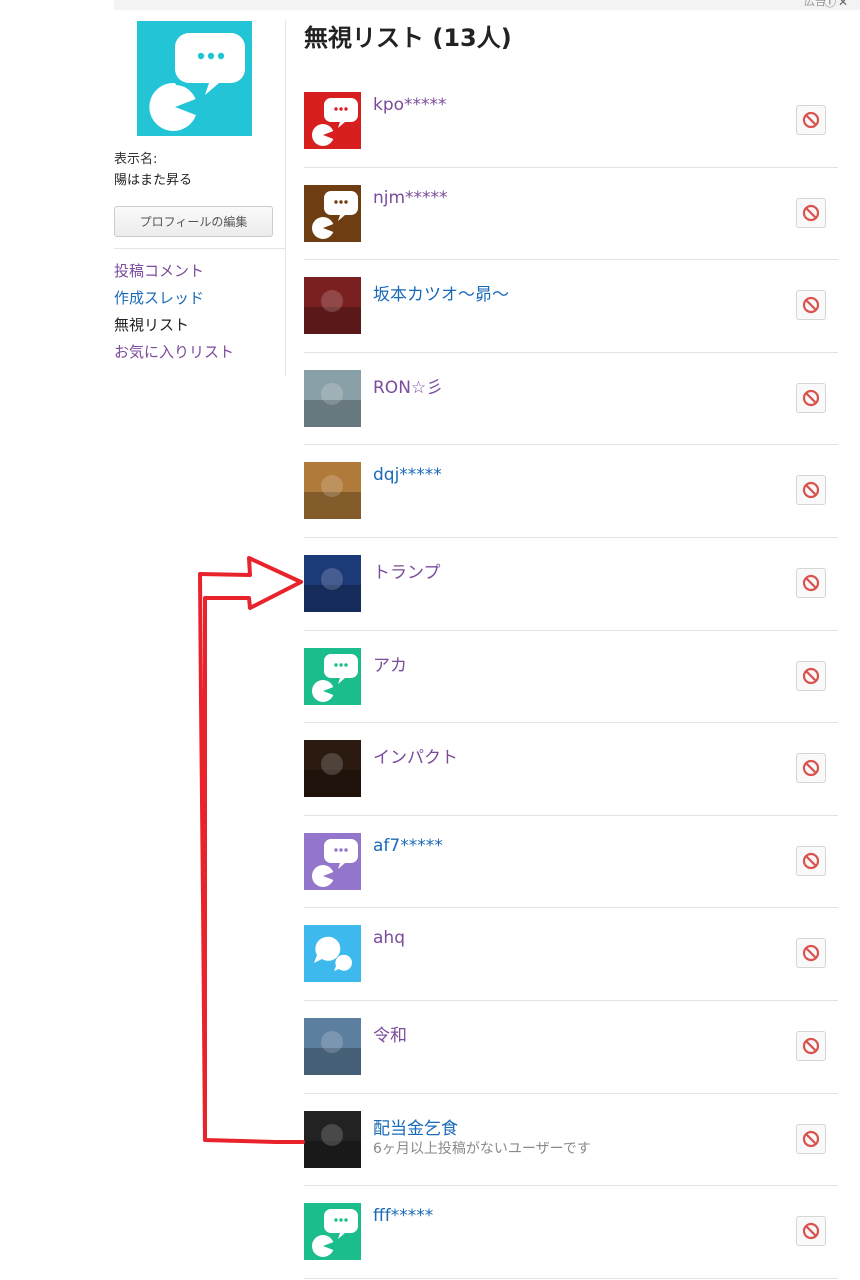  I want to click on sidebar-item-posted-comments: 投稿コメント, so click(174, 273).